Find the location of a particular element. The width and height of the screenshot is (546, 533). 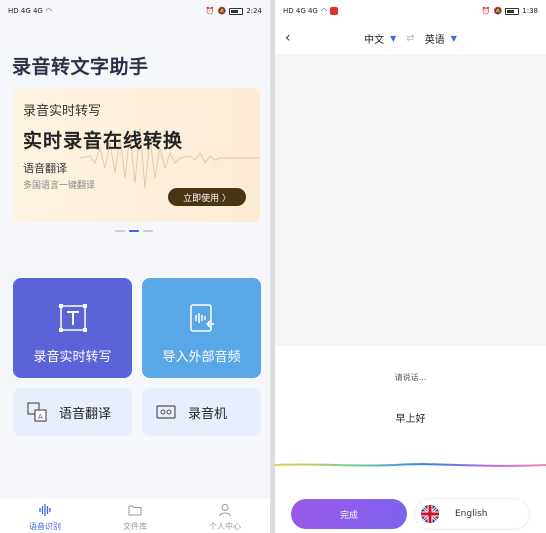

recognized-text: 早上好 is located at coordinates (410, 419).